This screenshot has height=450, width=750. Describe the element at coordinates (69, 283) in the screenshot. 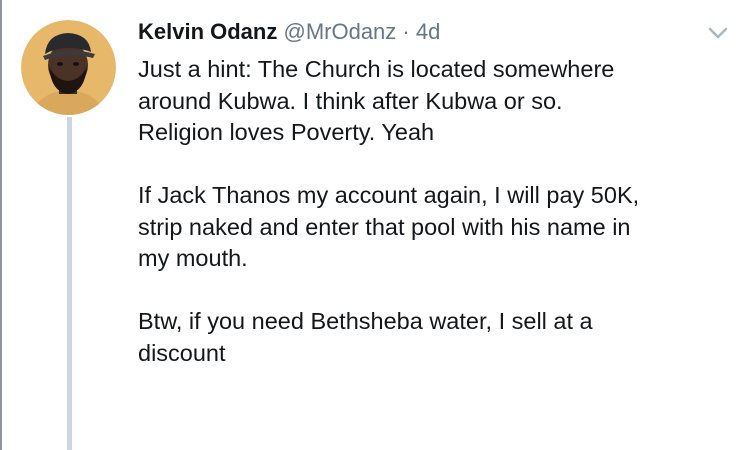

I see `thread-line` at that location.